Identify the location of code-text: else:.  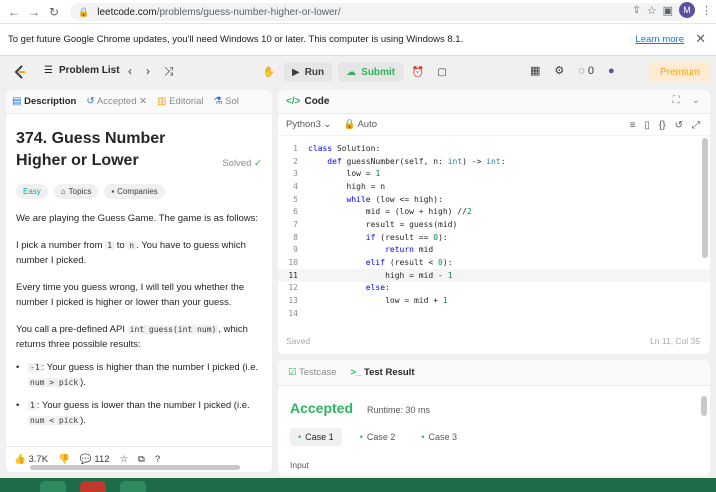
(377, 288).